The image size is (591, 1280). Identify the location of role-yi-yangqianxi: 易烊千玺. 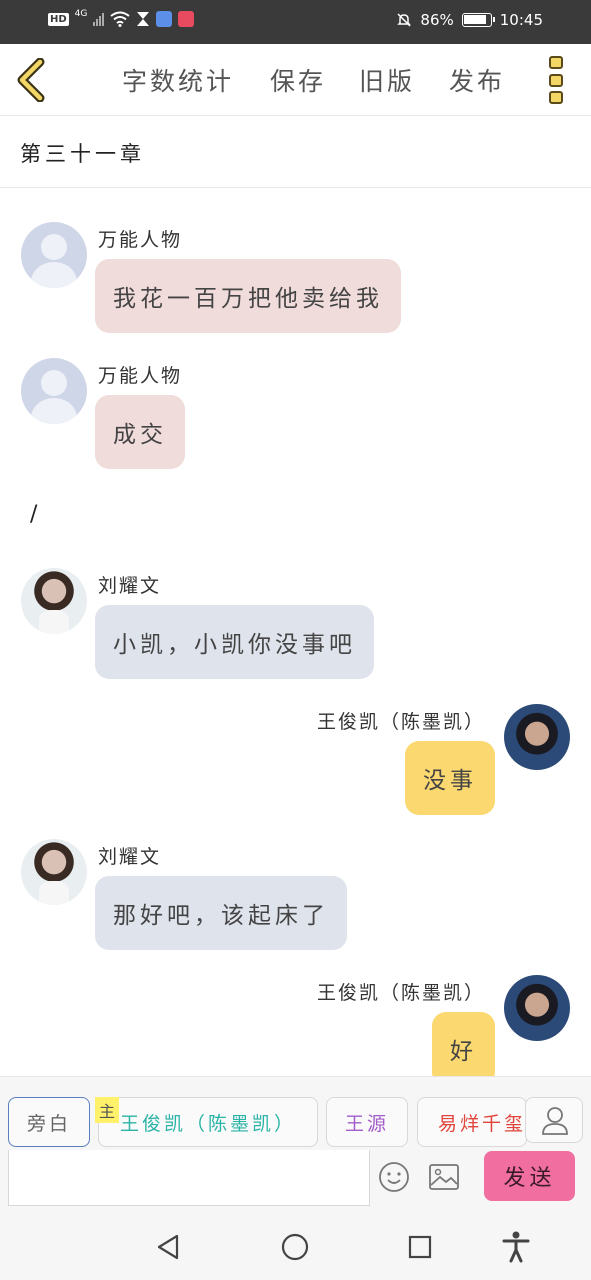
(472, 1122).